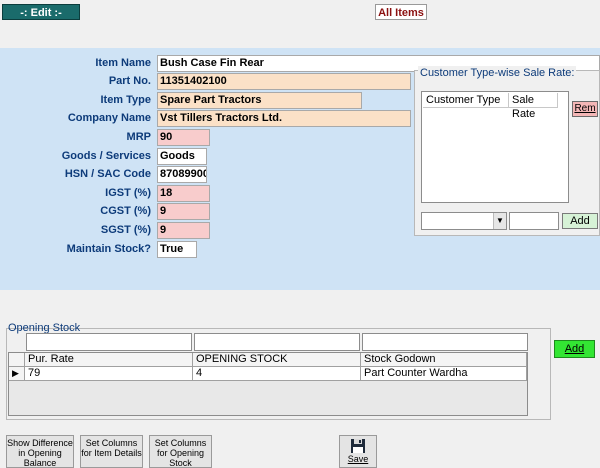  What do you see at coordinates (123, 63) in the screenshot?
I see `item-name-label: Item Name` at bounding box center [123, 63].